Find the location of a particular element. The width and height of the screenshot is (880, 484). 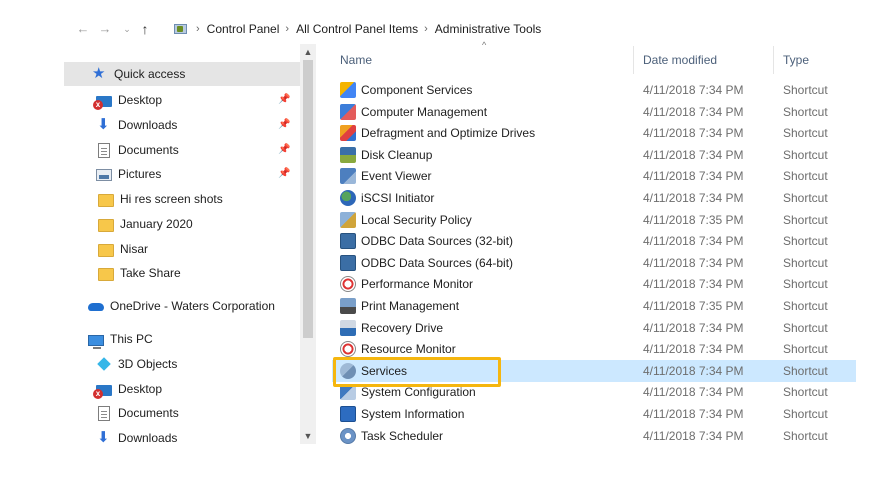

file-row: Services 4/11/2018 7:34 PM Shortcut is located at coordinates (594, 370).